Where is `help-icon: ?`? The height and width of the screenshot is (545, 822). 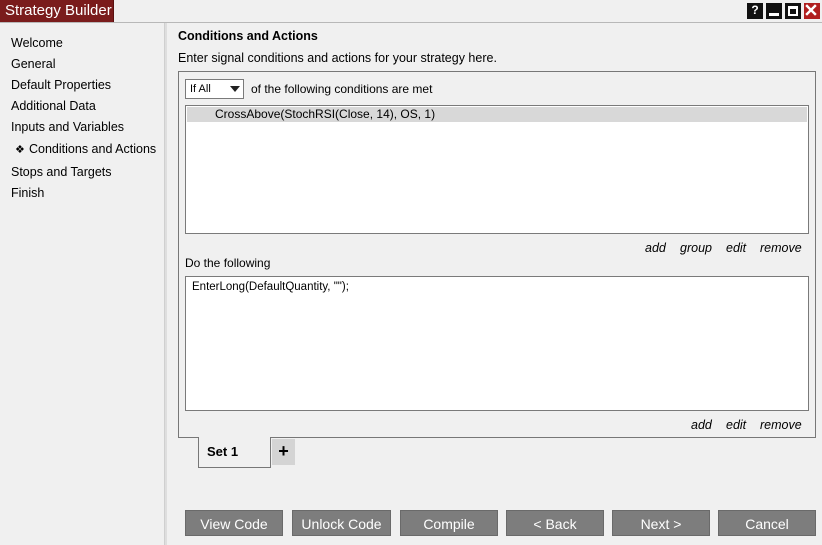 help-icon: ? is located at coordinates (755, 10).